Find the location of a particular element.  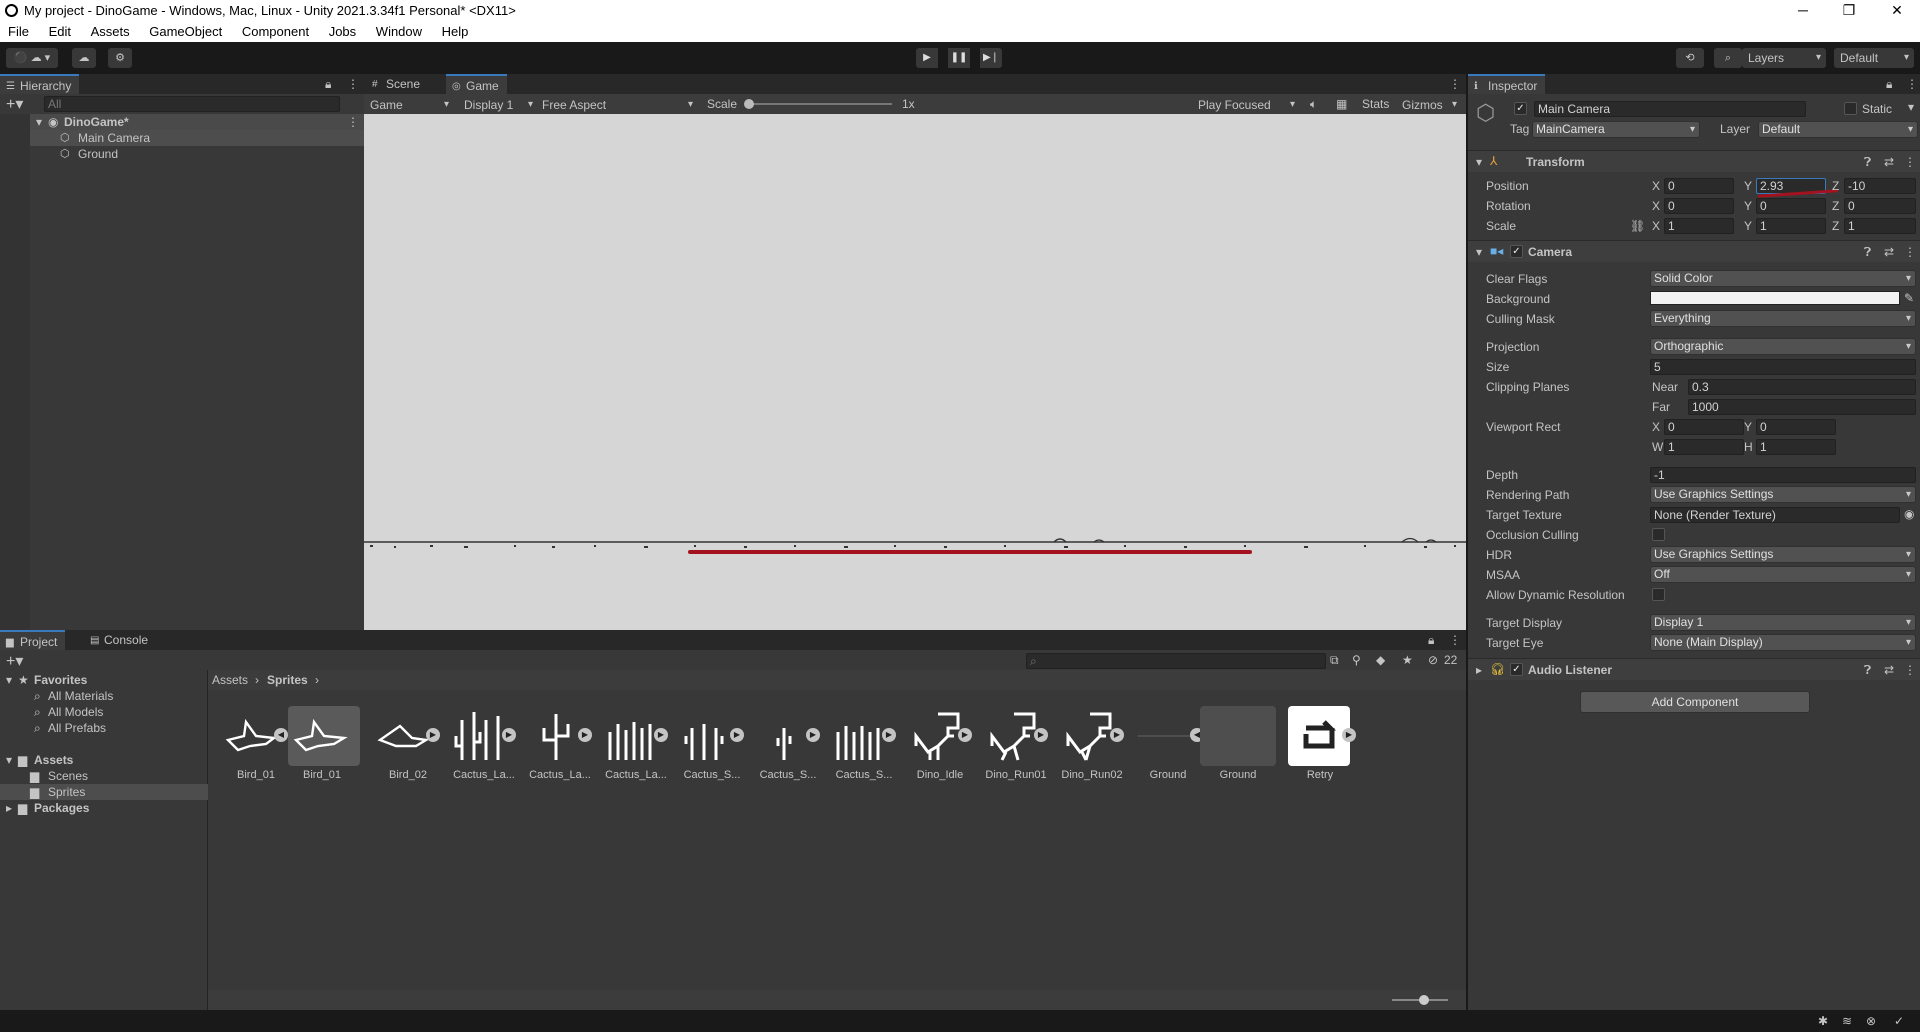

folder-sprites: Sprites is located at coordinates (66, 792).